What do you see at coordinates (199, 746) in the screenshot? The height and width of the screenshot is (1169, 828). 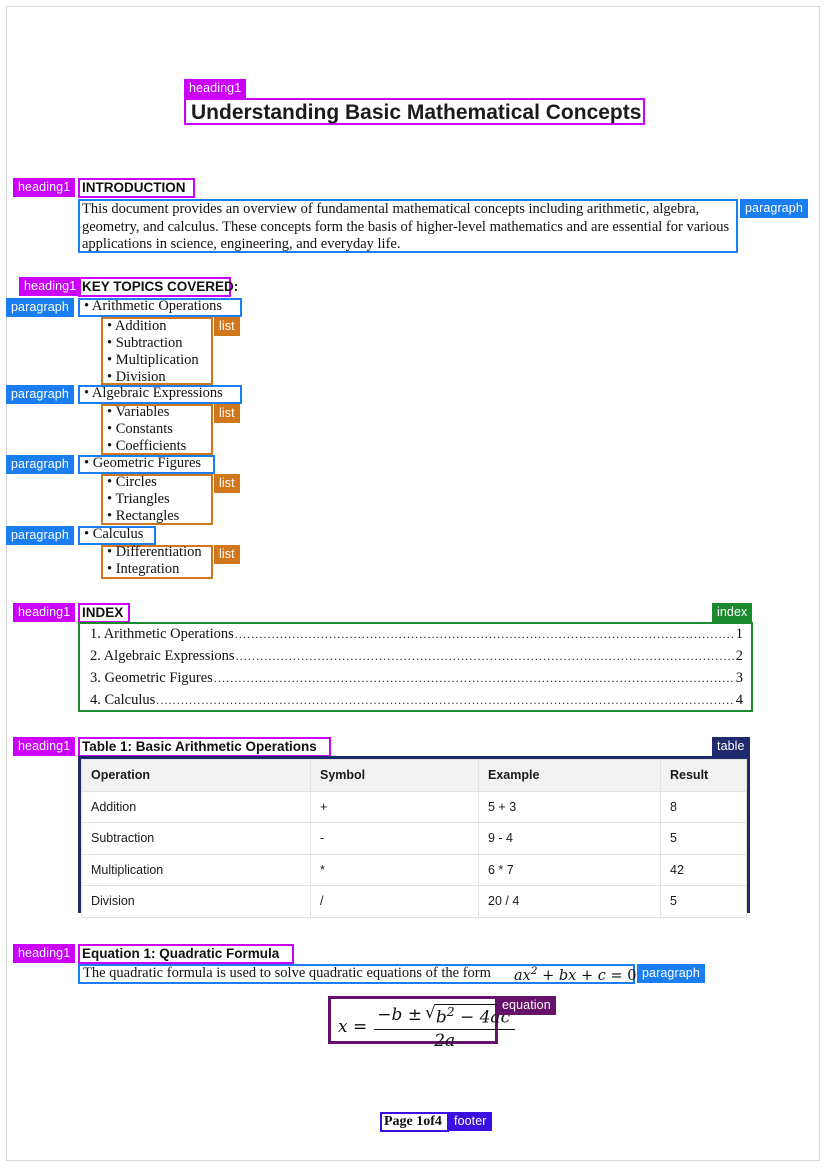 I see `section-heading-table: Table 1: Basic Arithmetic Operations` at bounding box center [199, 746].